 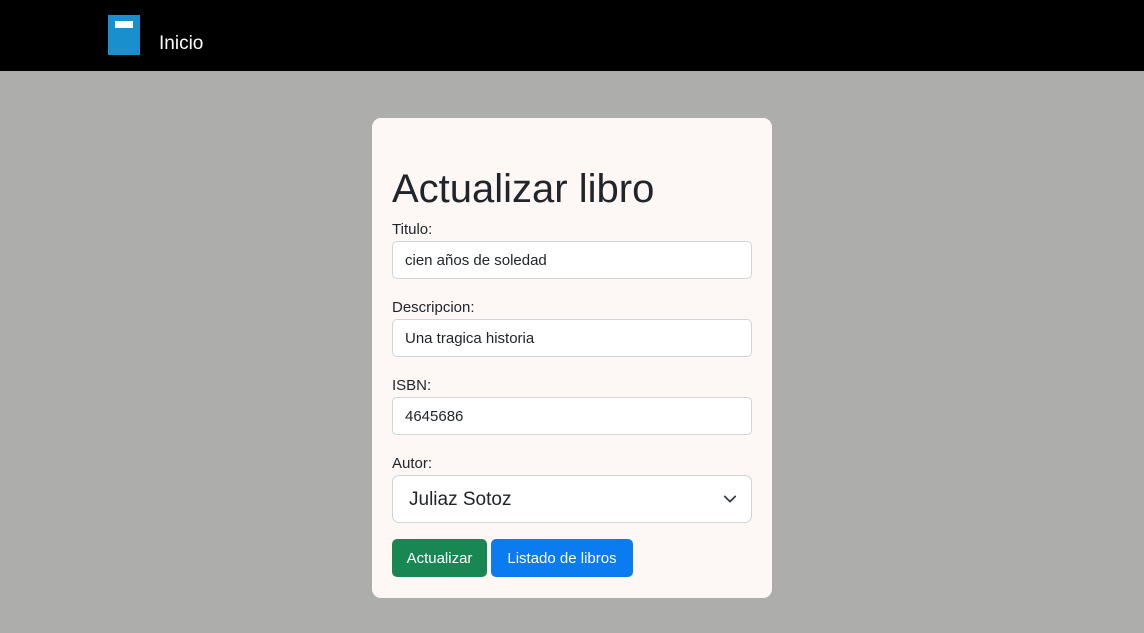 I want to click on isbn-label: ISBN:, so click(x=412, y=385).